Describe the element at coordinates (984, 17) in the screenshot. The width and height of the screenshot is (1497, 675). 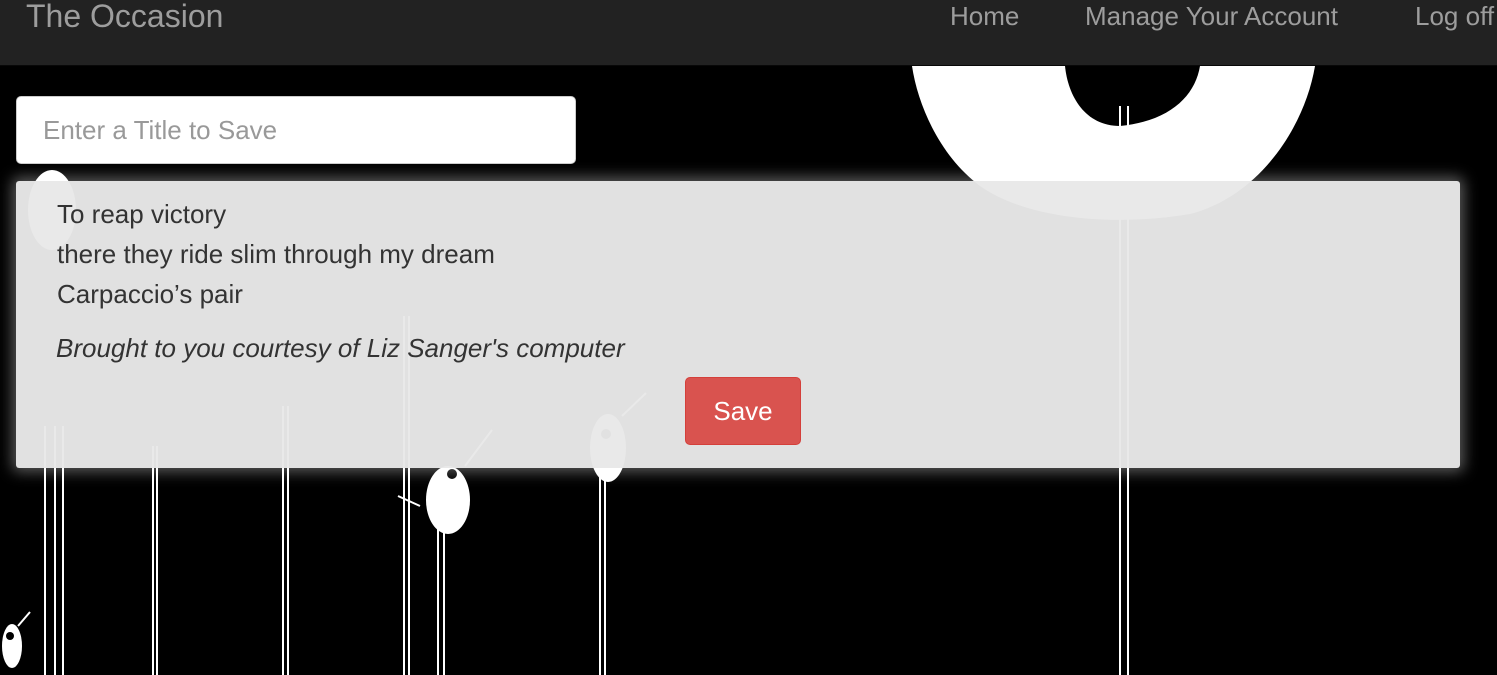
I see `nav-home-link: Home` at that location.